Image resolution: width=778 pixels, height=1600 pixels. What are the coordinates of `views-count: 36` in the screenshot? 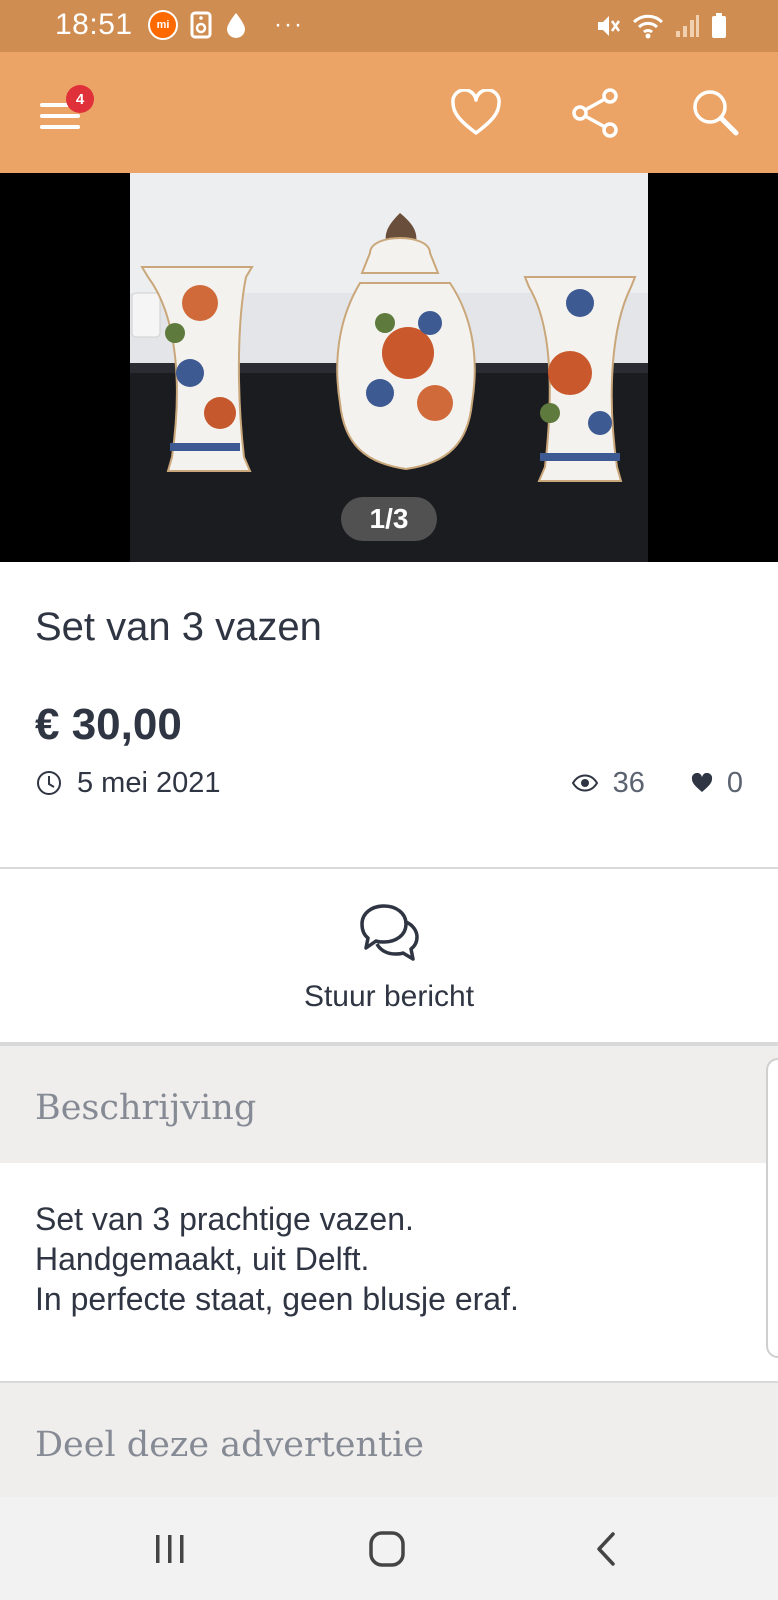 It's located at (628, 782).